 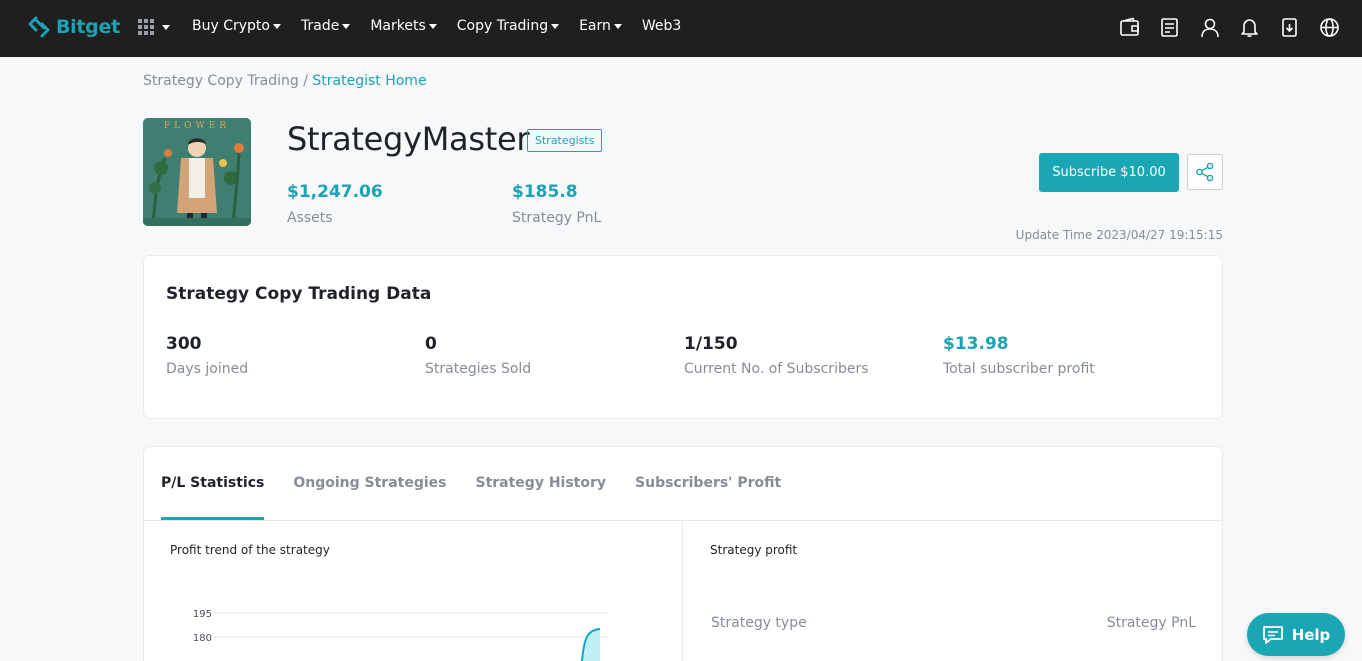 What do you see at coordinates (221, 81) in the screenshot?
I see `breadcrumb-root-link: Strategy Copy Trading` at bounding box center [221, 81].